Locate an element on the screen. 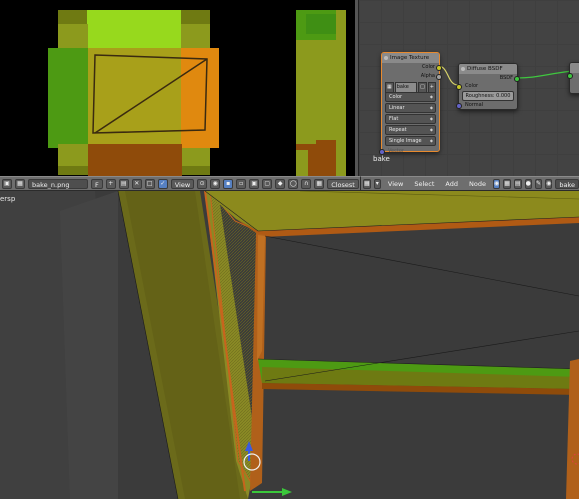 This screenshot has height=499, width=579. edge-select-icon: ▫ is located at coordinates (241, 183).